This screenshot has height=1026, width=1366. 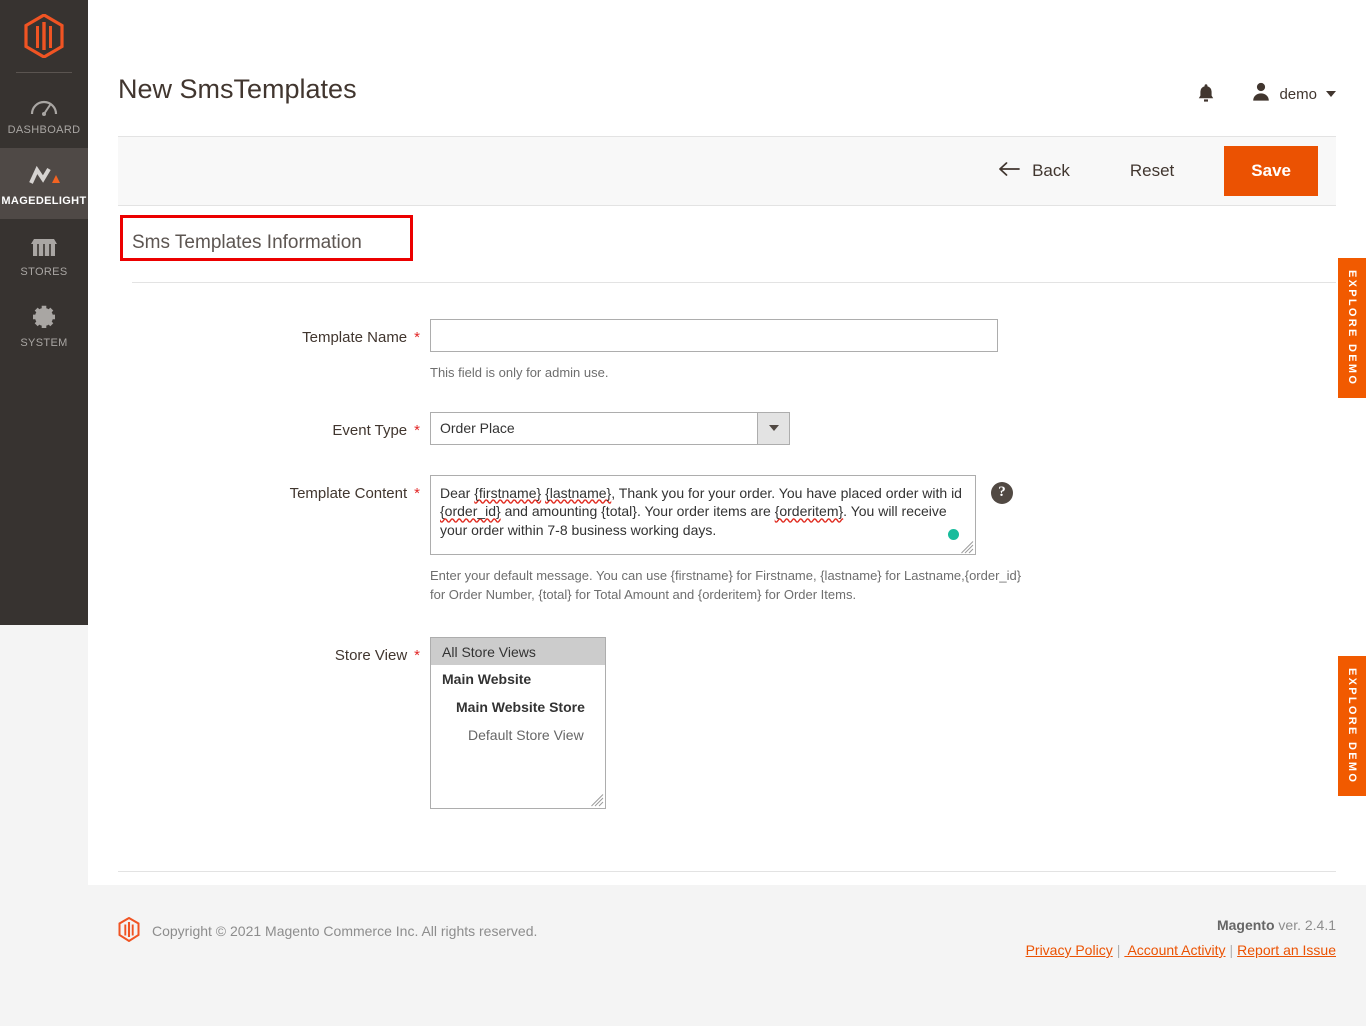 What do you see at coordinates (361, 337) in the screenshot?
I see `label-template-name: Template Name *` at bounding box center [361, 337].